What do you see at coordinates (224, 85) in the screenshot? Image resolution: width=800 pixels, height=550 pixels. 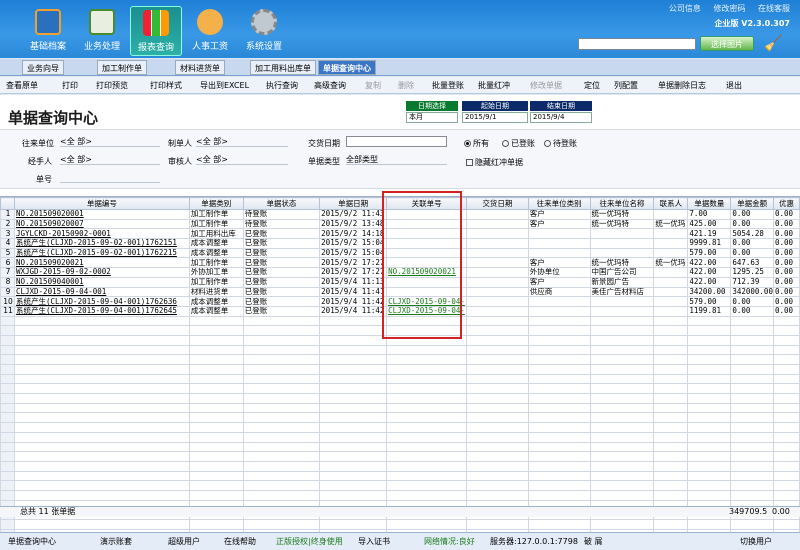 I see `export-excel-button: 导出到EXCEL` at bounding box center [224, 85].